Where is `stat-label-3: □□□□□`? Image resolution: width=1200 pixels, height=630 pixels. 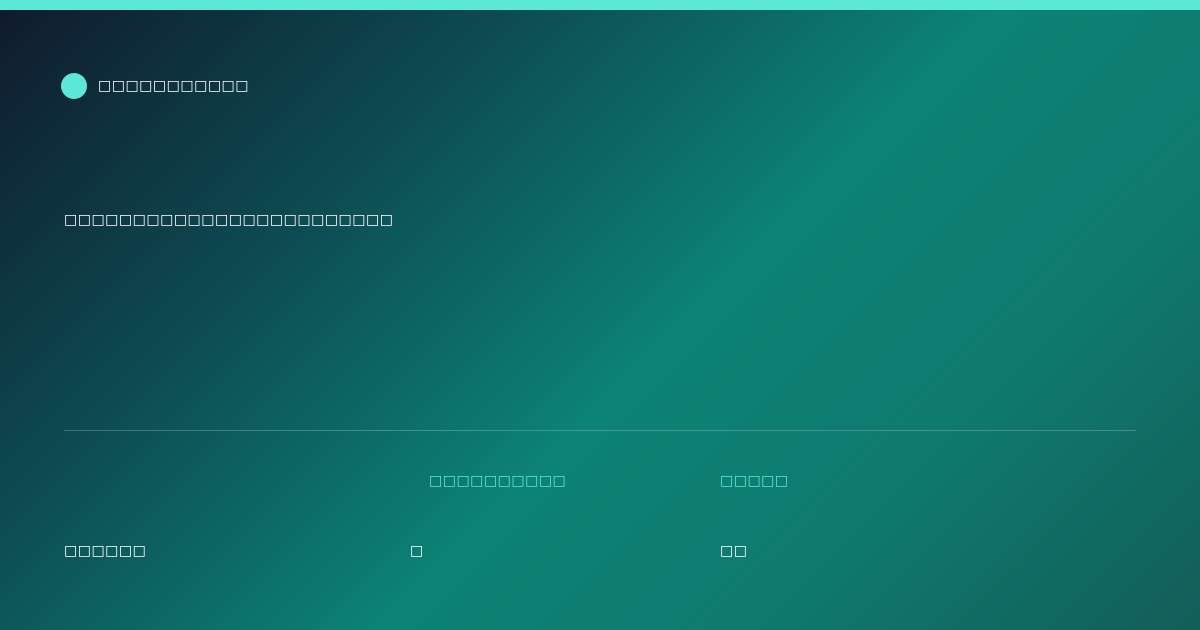
stat-label-3: □□□□□ is located at coordinates (754, 481).